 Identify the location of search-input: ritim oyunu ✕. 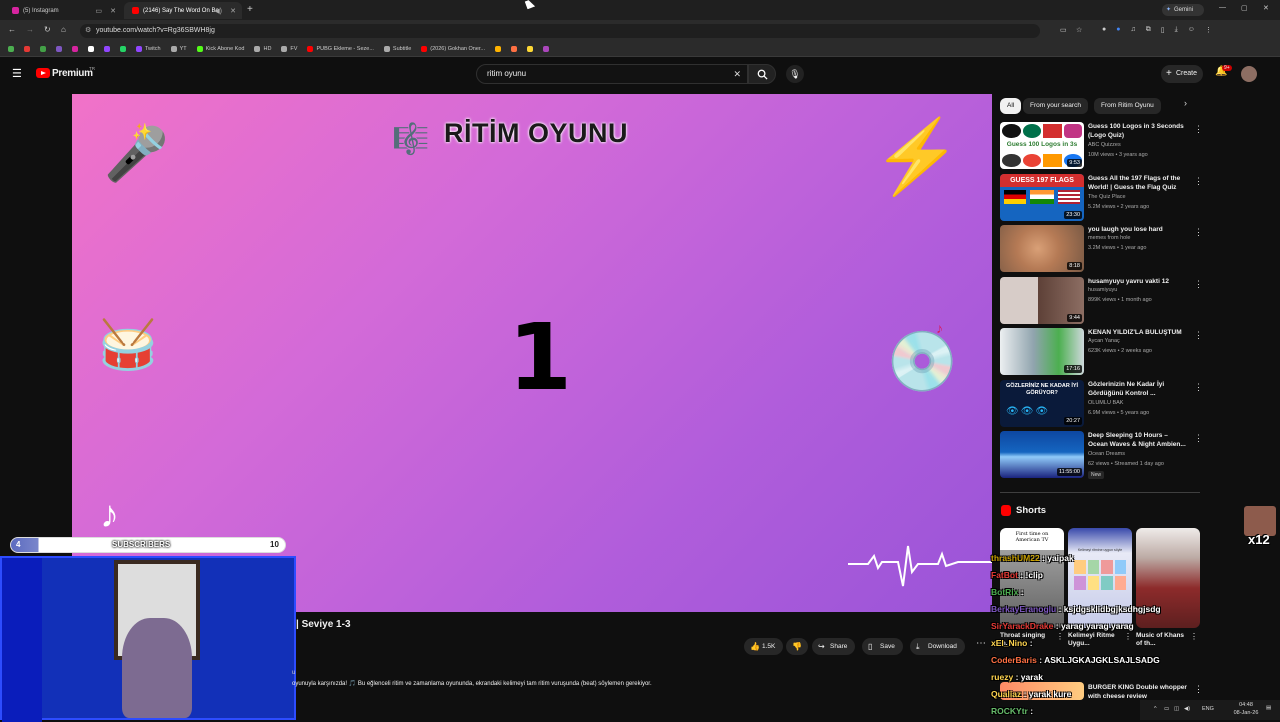
(612, 74).